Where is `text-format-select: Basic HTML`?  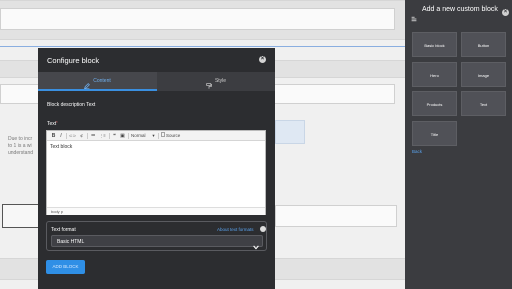
text-format-select: Basic HTML is located at coordinates (157, 242).